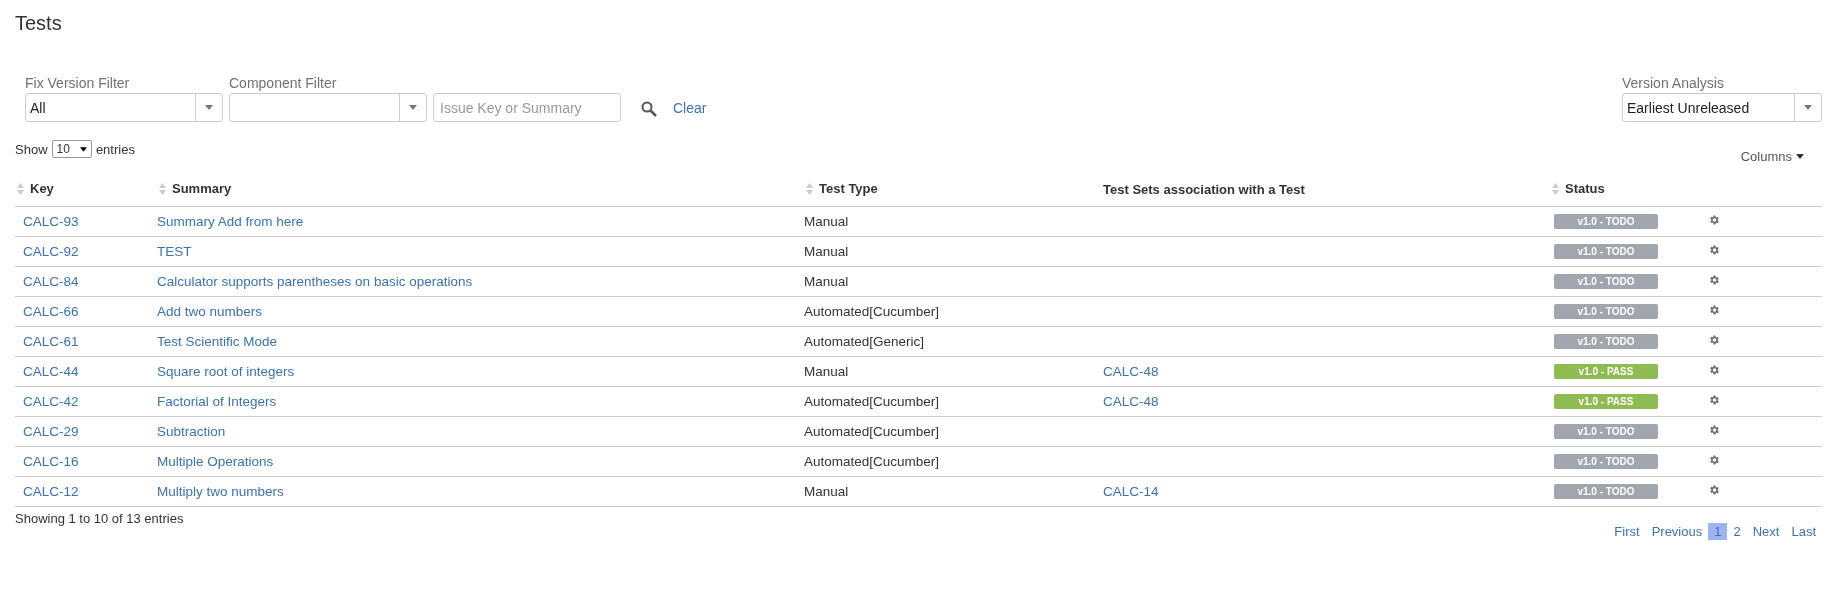  What do you see at coordinates (649, 109) in the screenshot?
I see `search-icon` at bounding box center [649, 109].